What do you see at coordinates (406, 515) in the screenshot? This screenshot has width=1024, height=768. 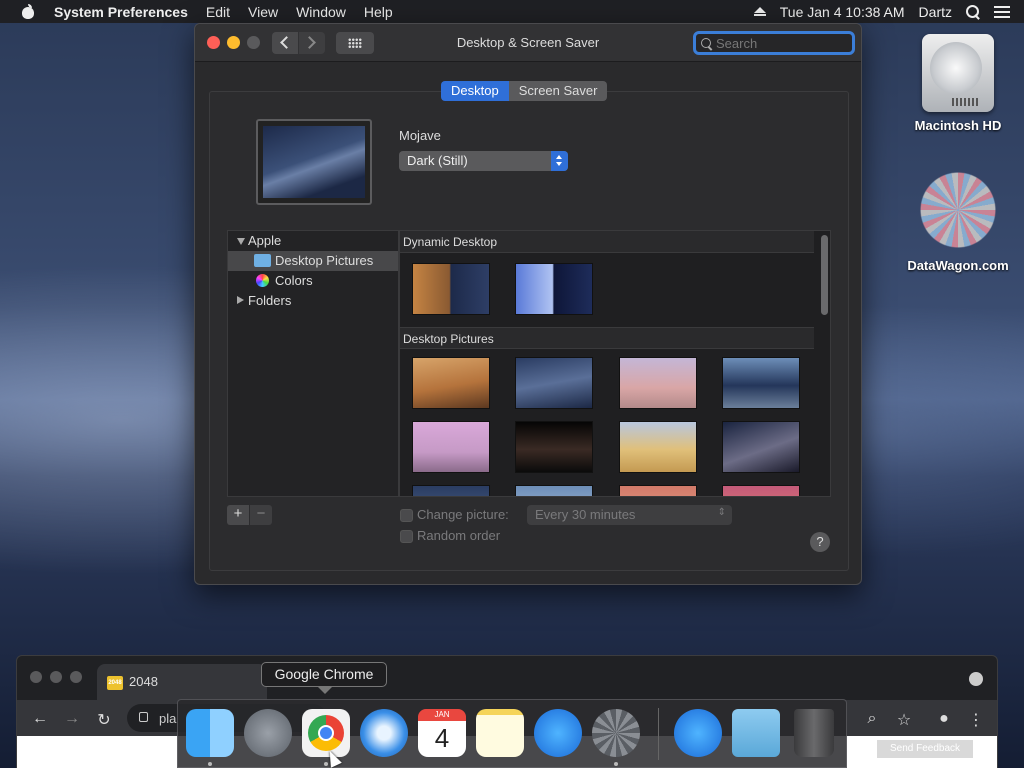 I see `change-picture-checkbox` at bounding box center [406, 515].